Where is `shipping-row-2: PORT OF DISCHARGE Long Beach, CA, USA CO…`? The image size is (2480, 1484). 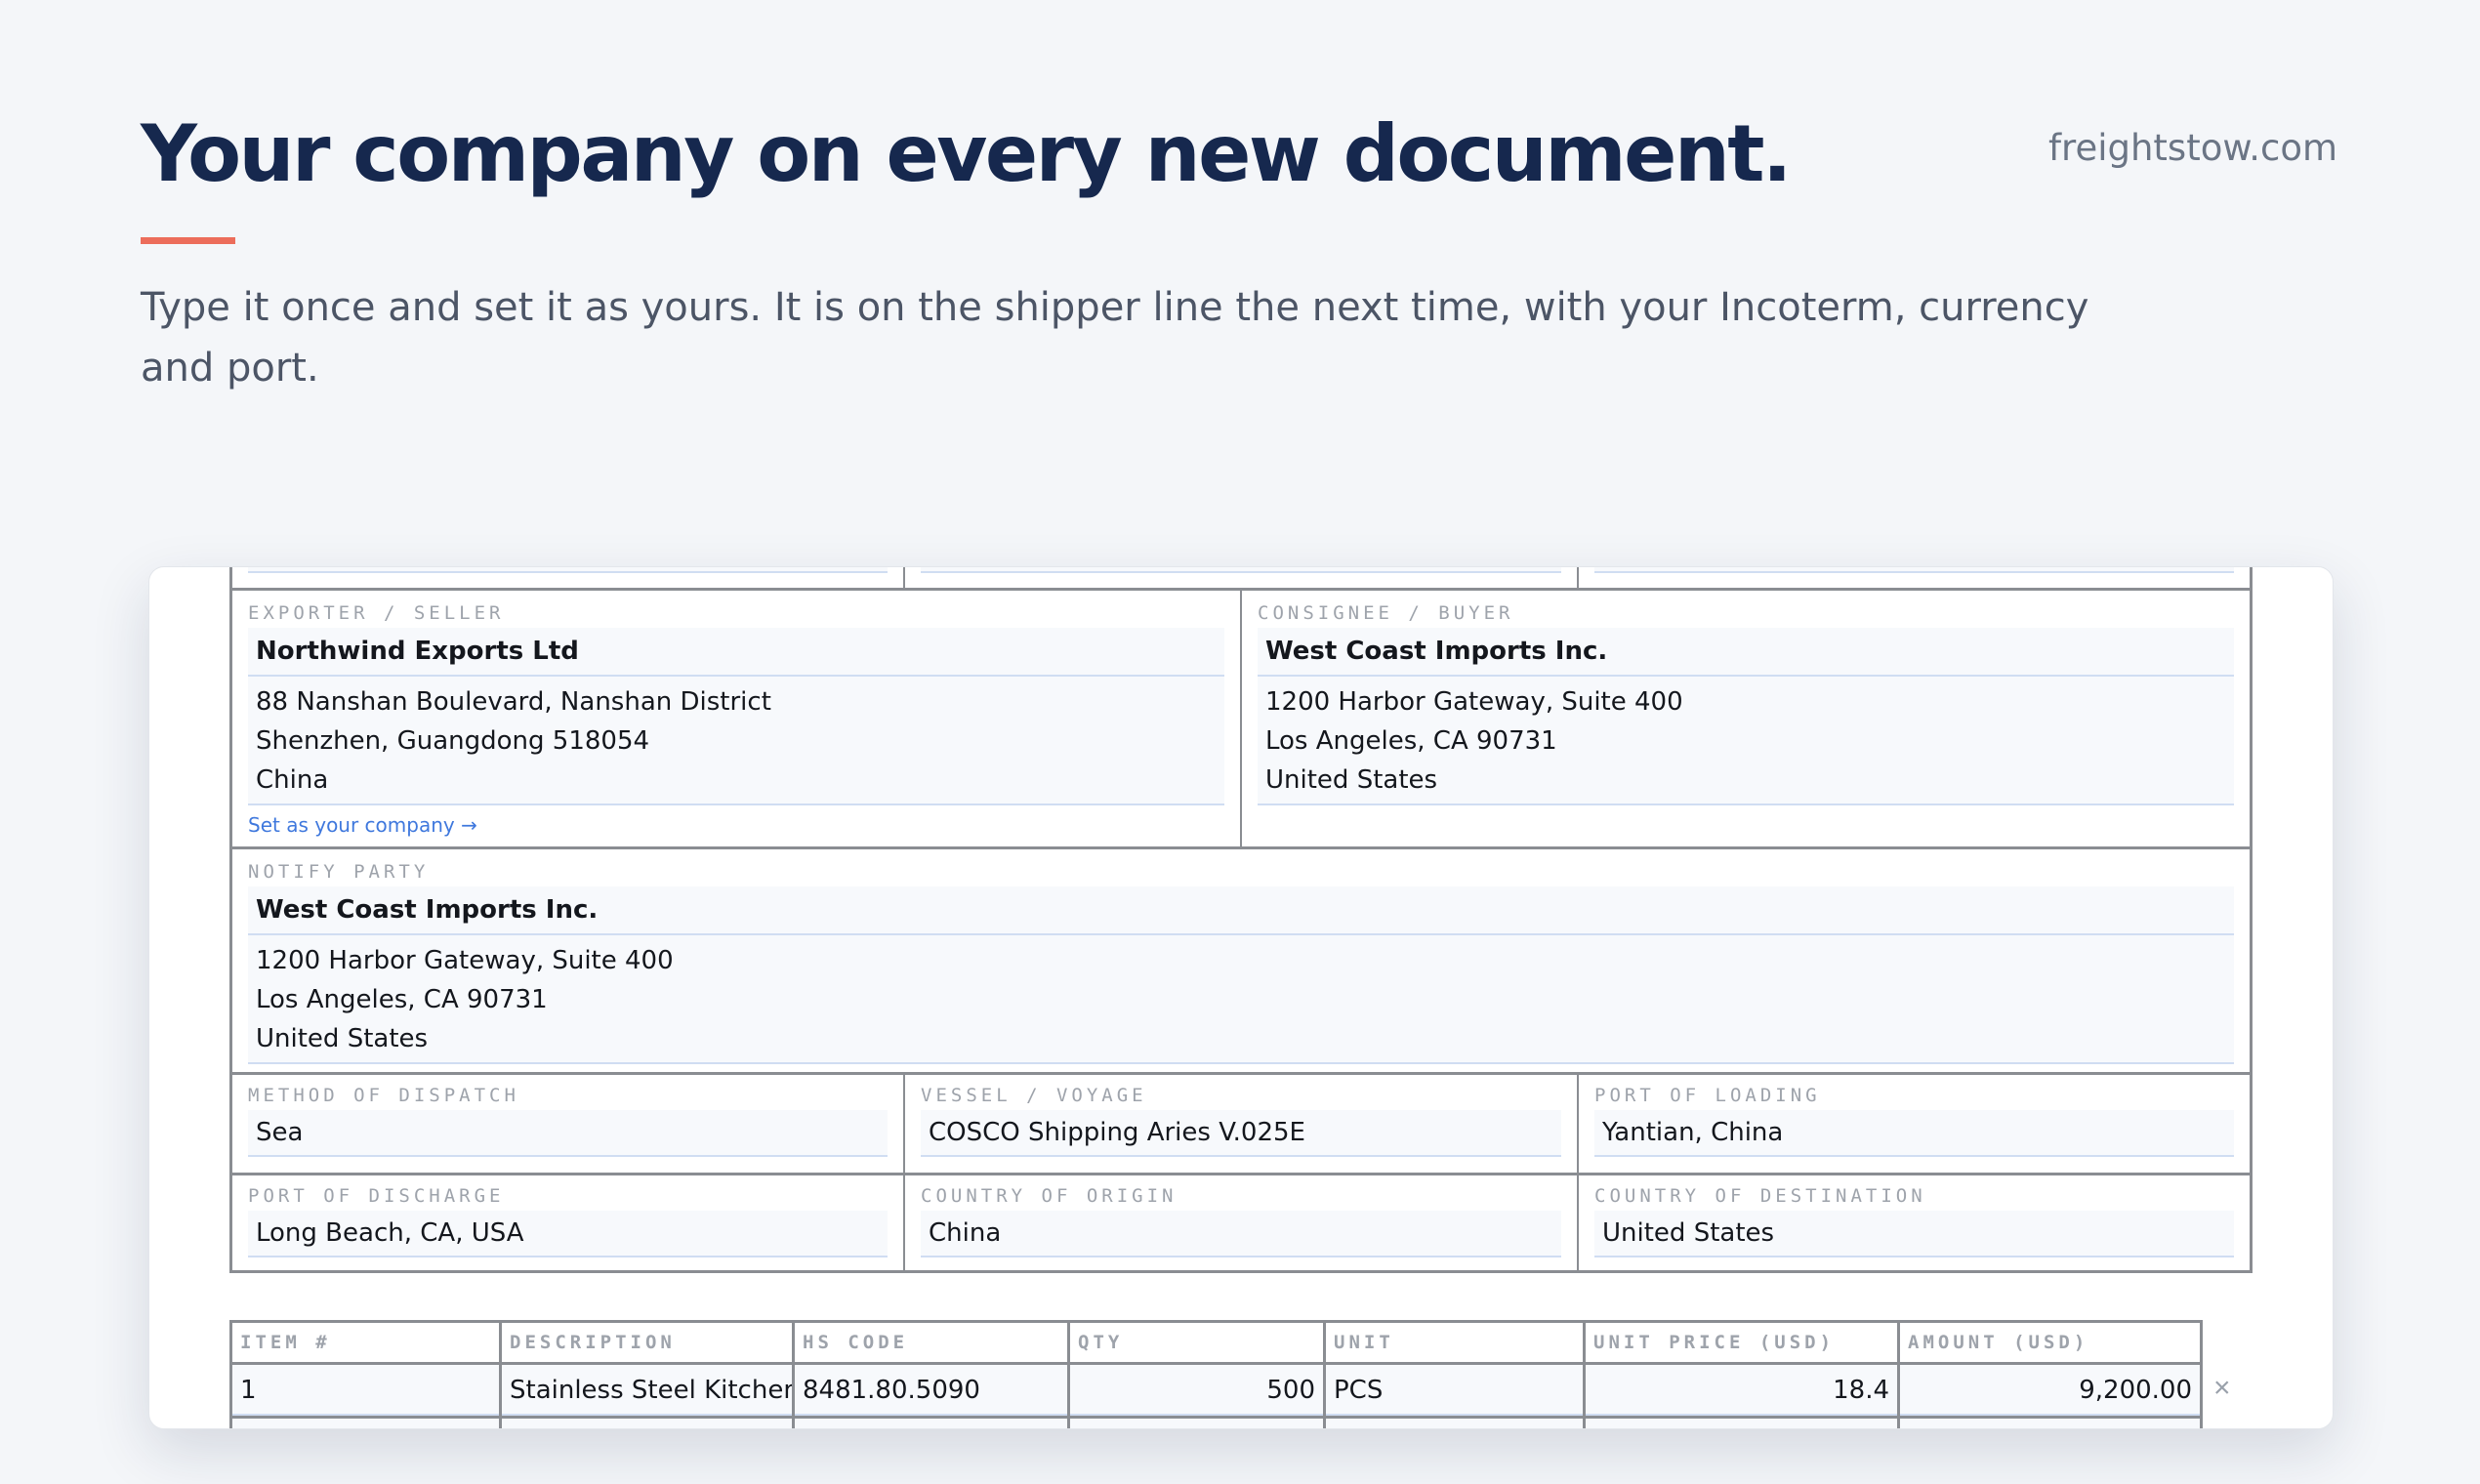
shipping-row-2: PORT OF DISCHARGE Long Beach, CA, USA CO… is located at coordinates (1241, 1224).